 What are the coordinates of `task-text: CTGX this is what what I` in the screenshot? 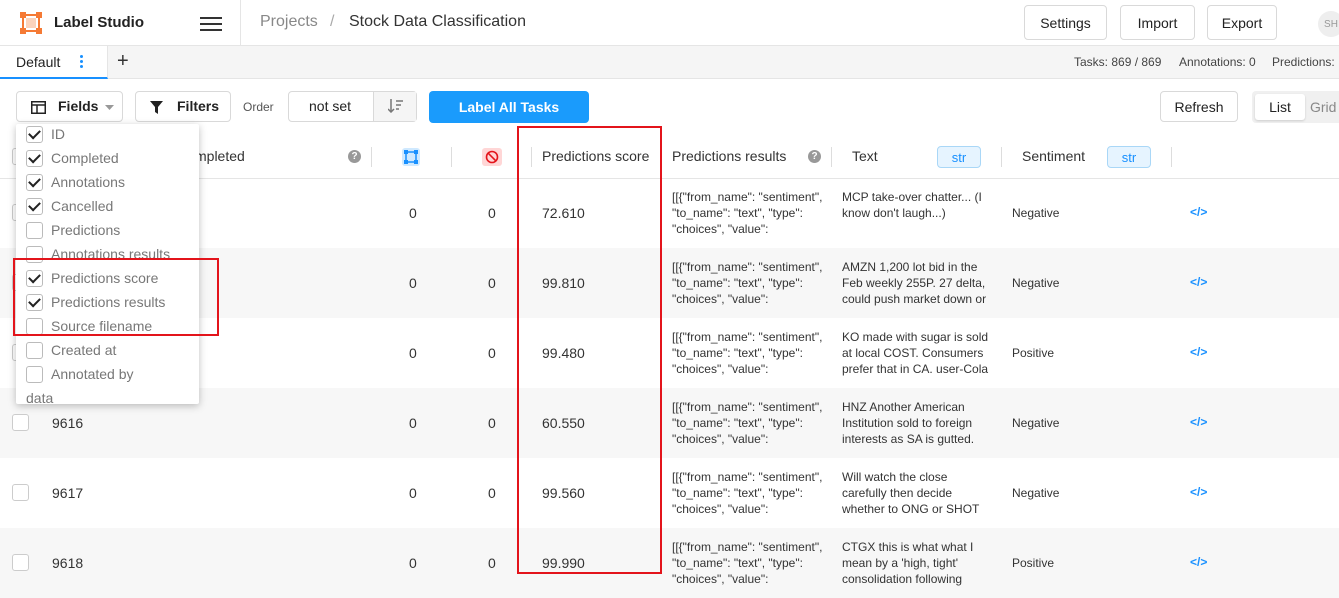 It's located at (908, 547).